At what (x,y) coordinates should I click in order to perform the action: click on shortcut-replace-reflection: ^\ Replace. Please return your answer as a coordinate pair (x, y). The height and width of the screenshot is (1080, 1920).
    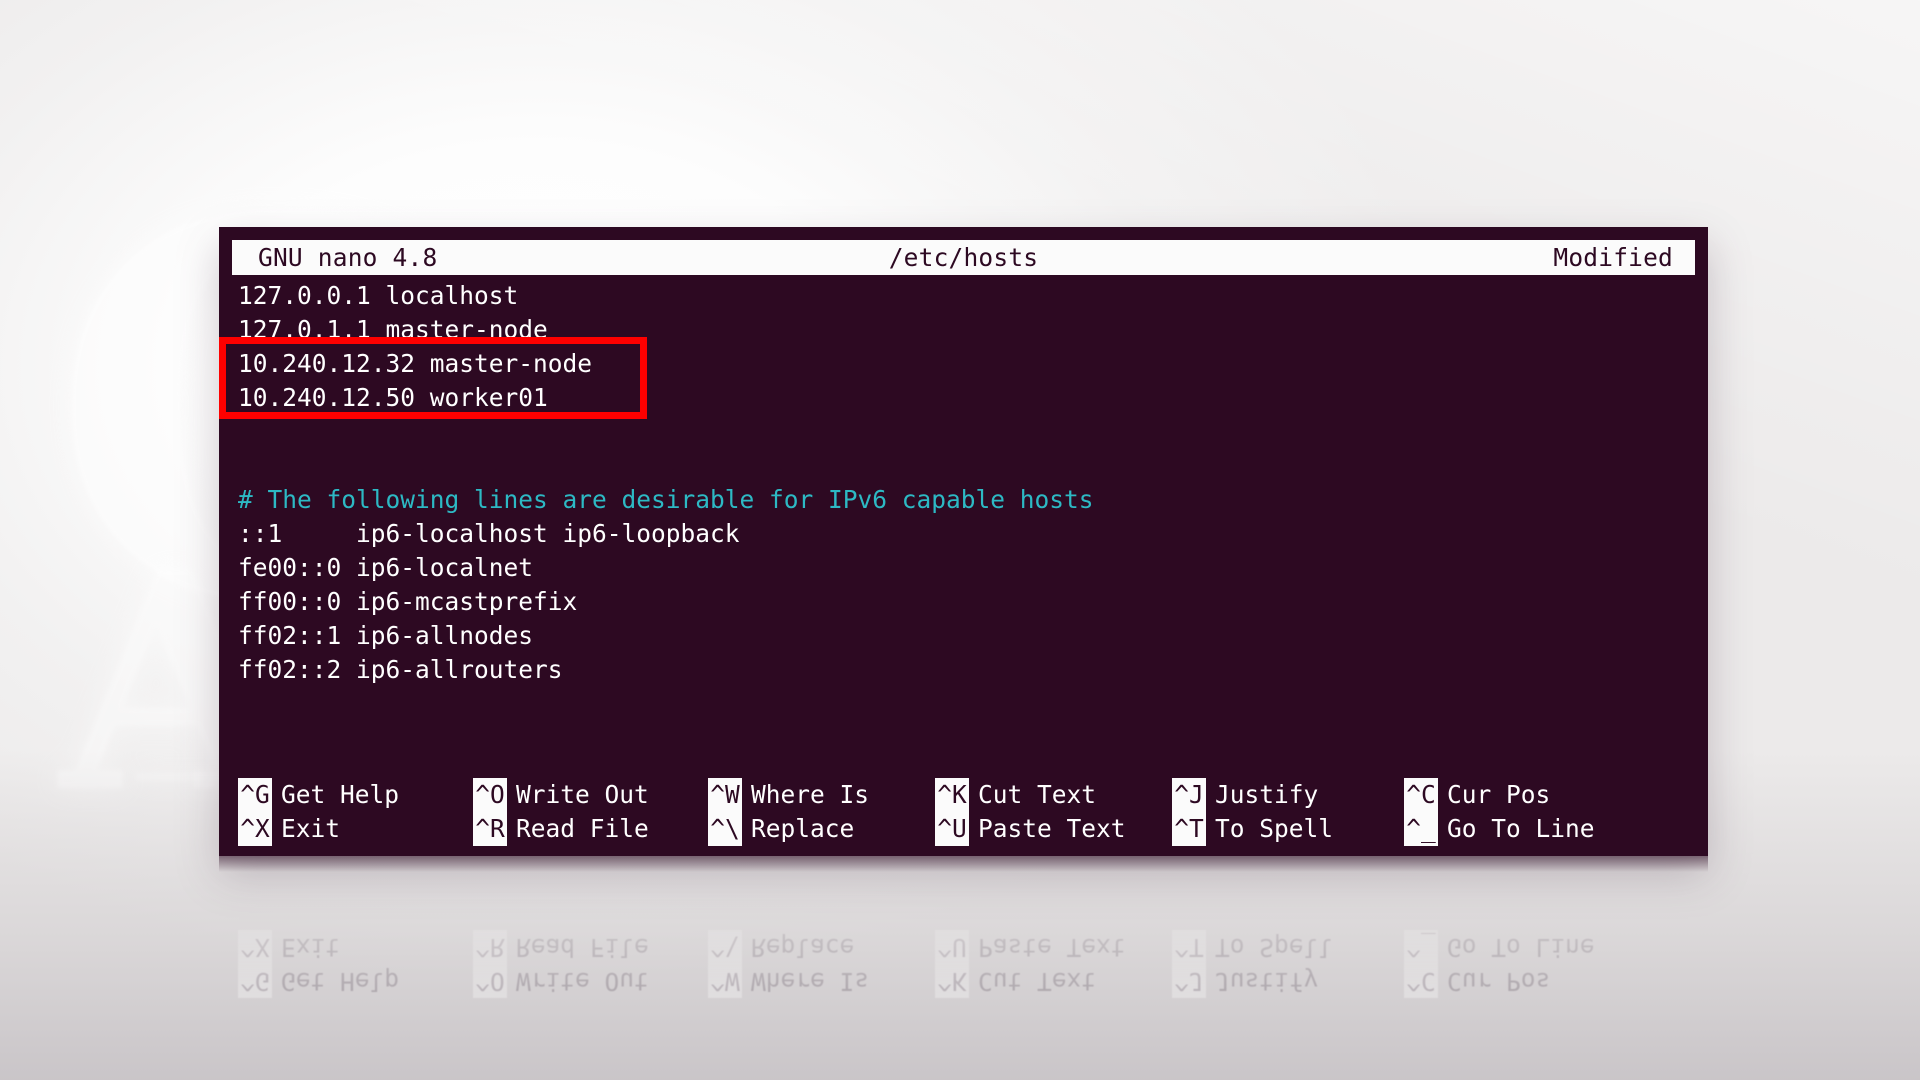
    Looking at the image, I should click on (821, 947).